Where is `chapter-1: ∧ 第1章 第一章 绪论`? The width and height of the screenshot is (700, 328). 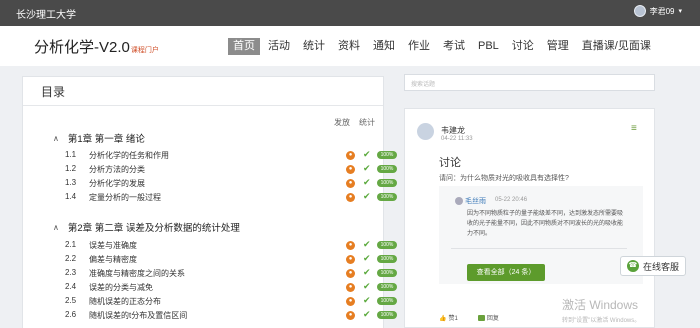
chapter-1: ∧ 第1章 第一章 绪论 is located at coordinates (99, 138).